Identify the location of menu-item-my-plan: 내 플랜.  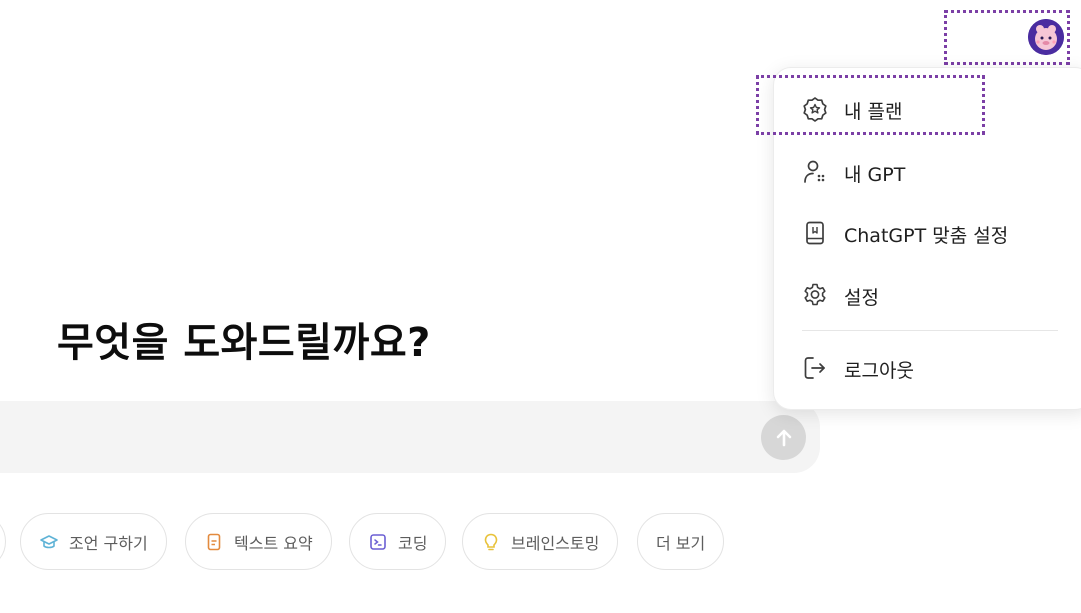
(924, 109).